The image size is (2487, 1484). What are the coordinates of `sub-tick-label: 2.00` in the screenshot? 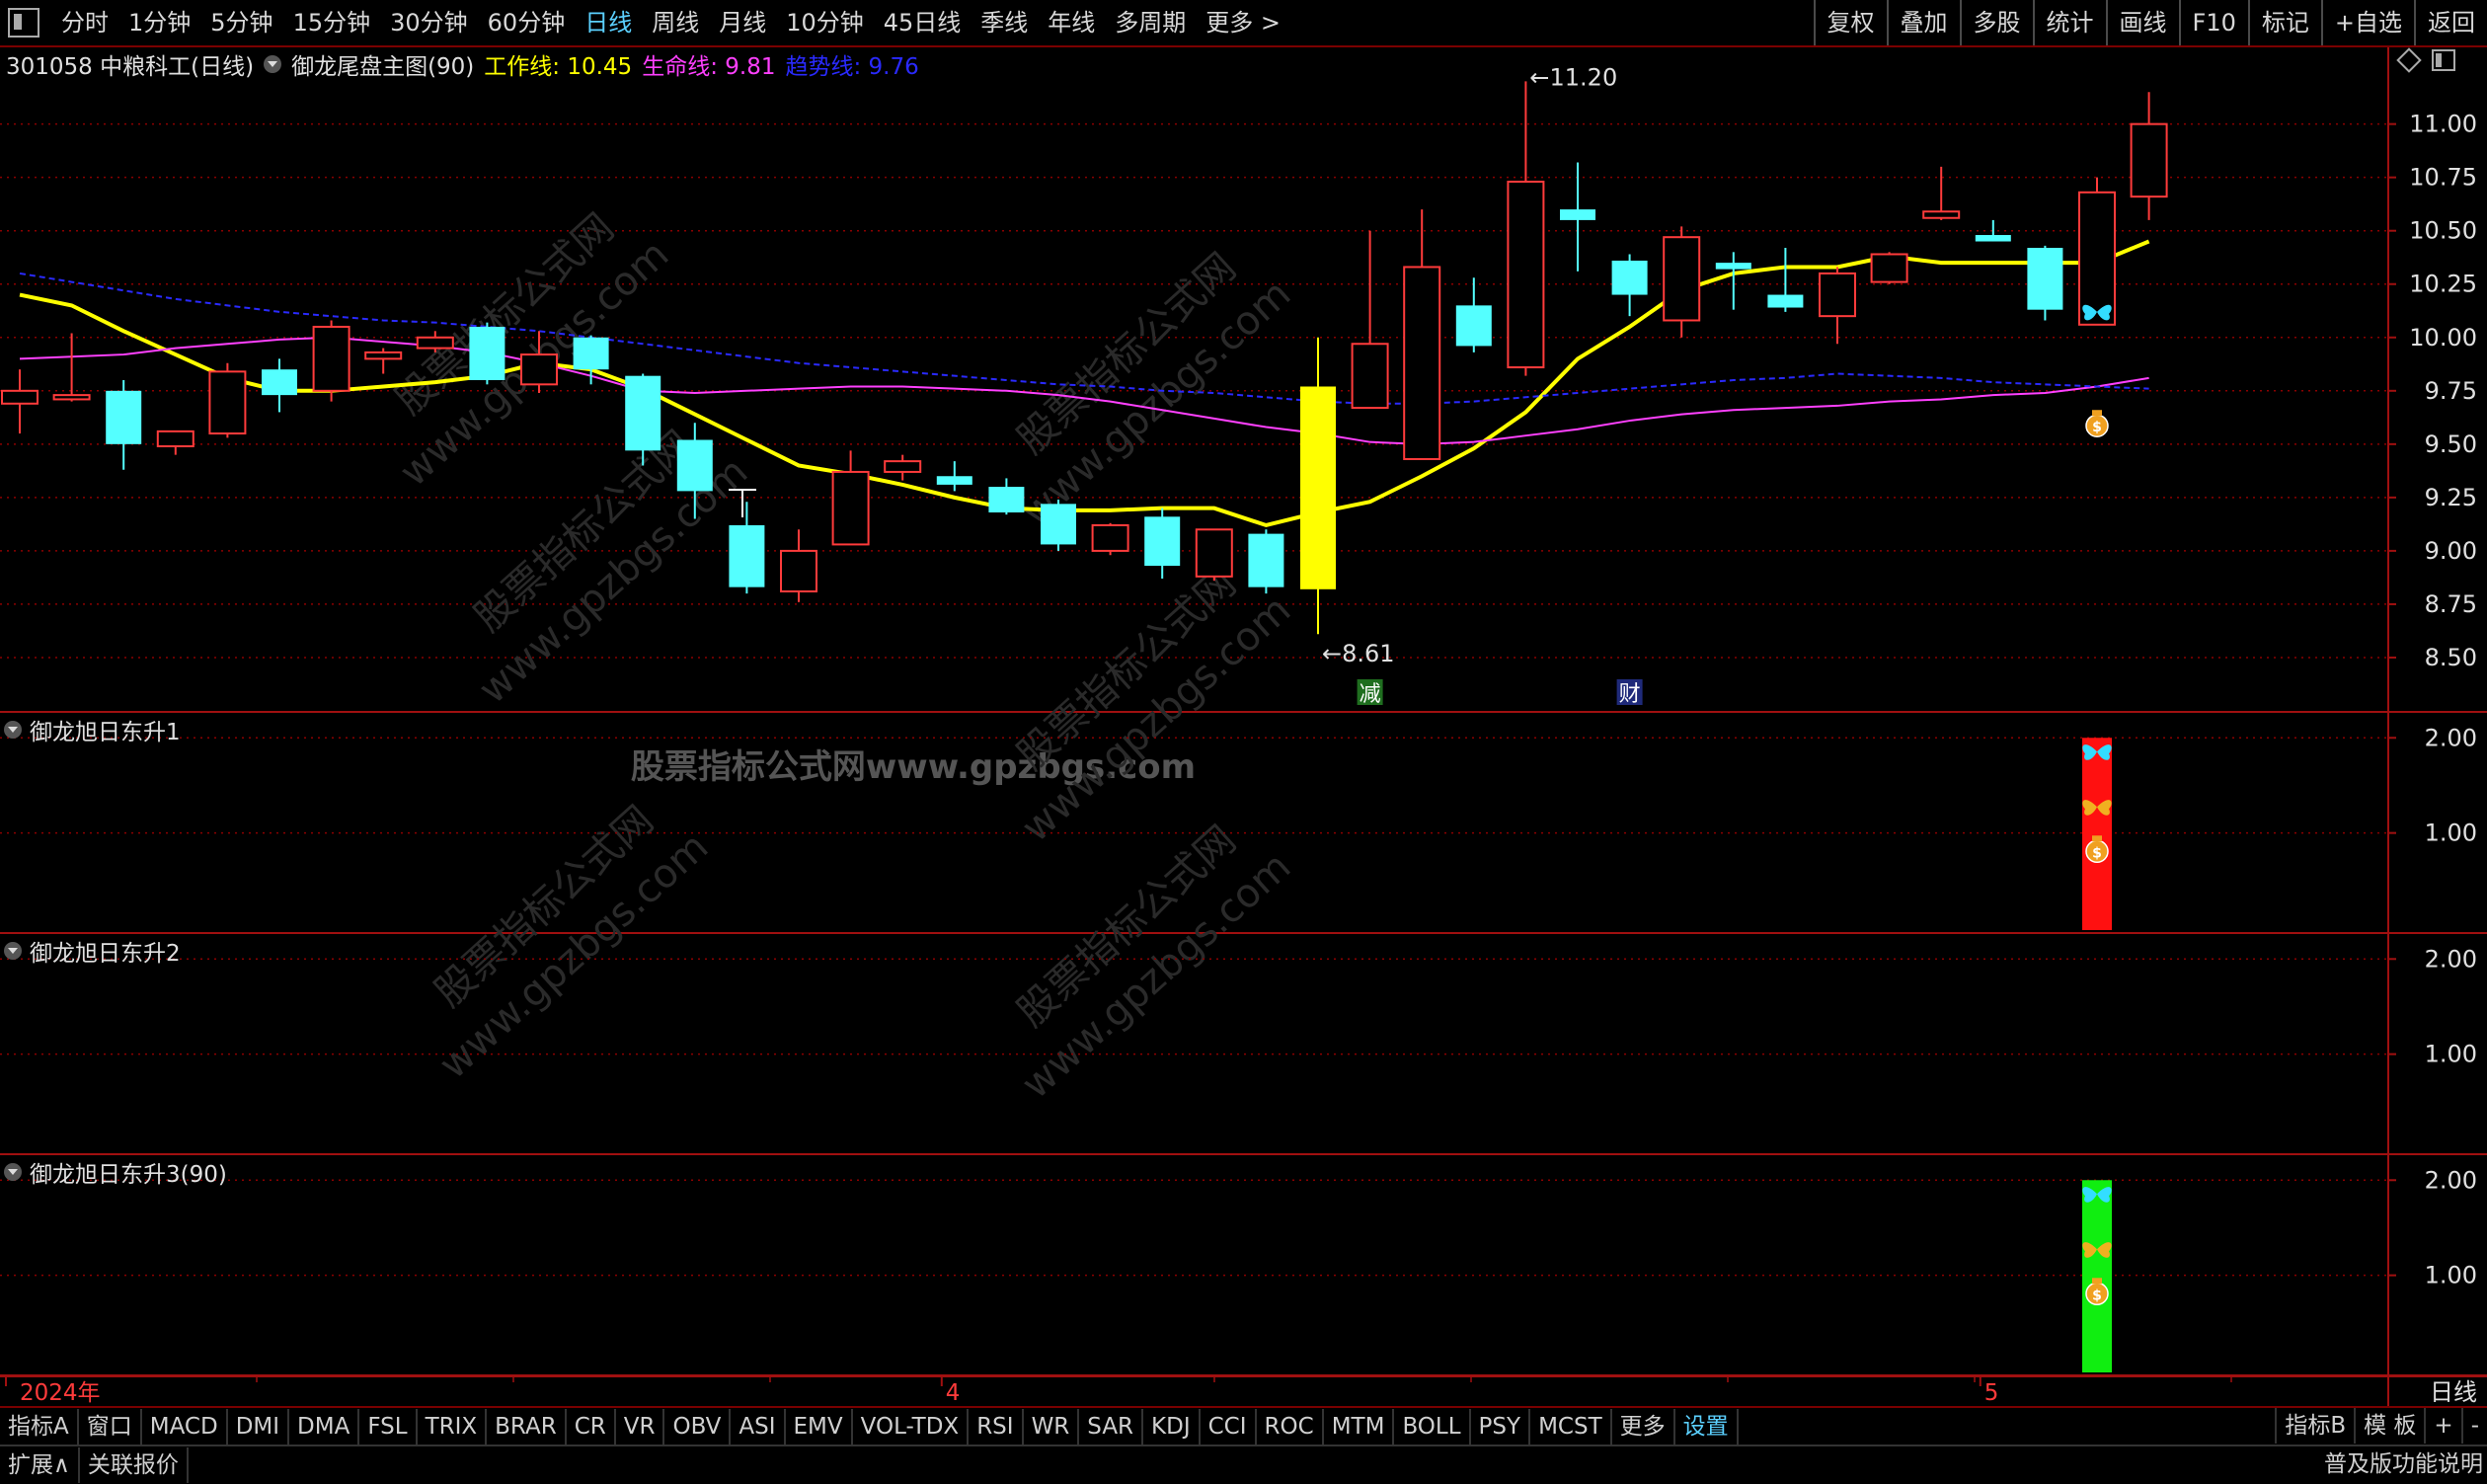 It's located at (2451, 1180).